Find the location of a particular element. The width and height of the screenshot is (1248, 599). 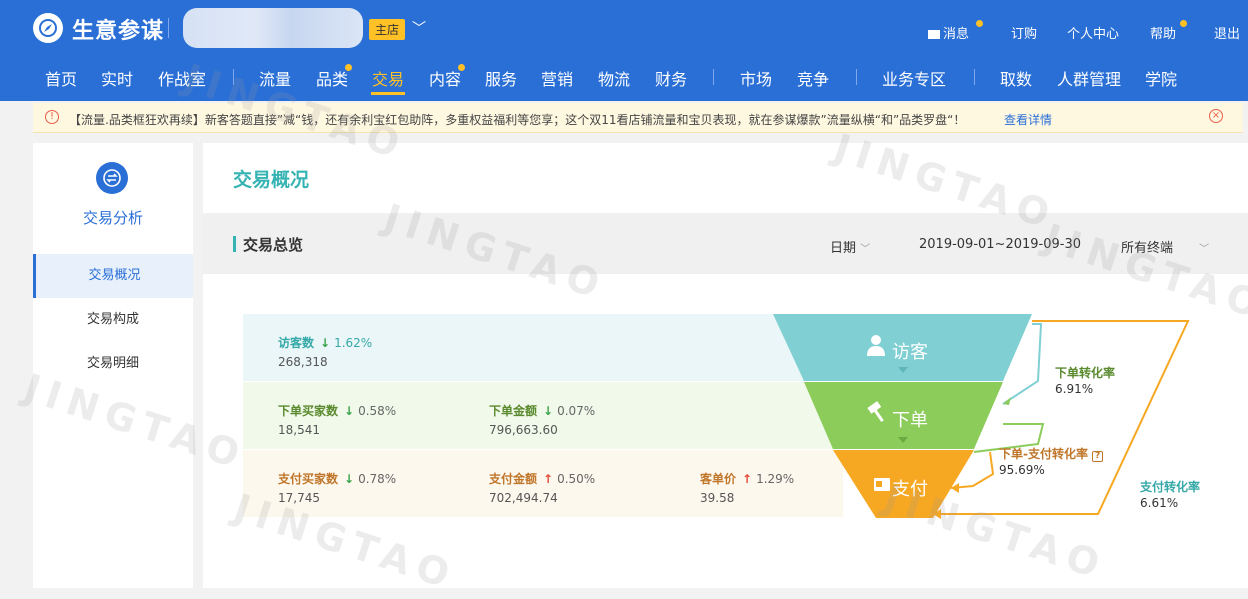

nav-item-market: 市场 is located at coordinates (756, 78).